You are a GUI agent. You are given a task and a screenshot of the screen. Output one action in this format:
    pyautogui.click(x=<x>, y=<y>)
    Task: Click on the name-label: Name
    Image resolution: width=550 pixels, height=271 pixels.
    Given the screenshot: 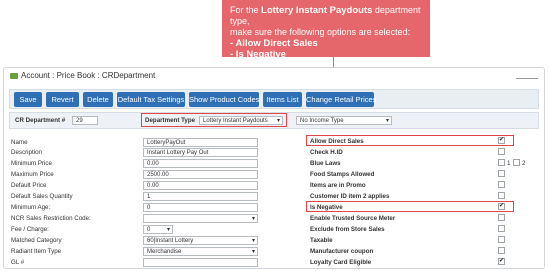 What is the action you would take?
    pyautogui.click(x=19, y=142)
    